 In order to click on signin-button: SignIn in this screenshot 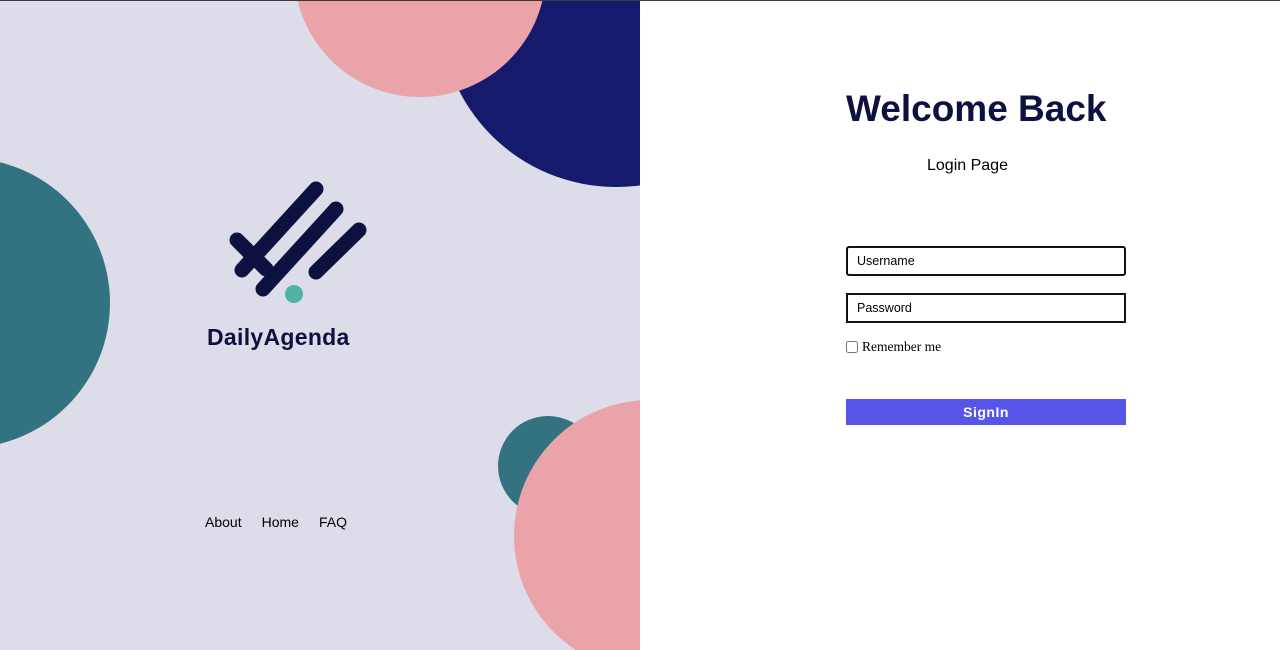, I will do `click(986, 412)`.